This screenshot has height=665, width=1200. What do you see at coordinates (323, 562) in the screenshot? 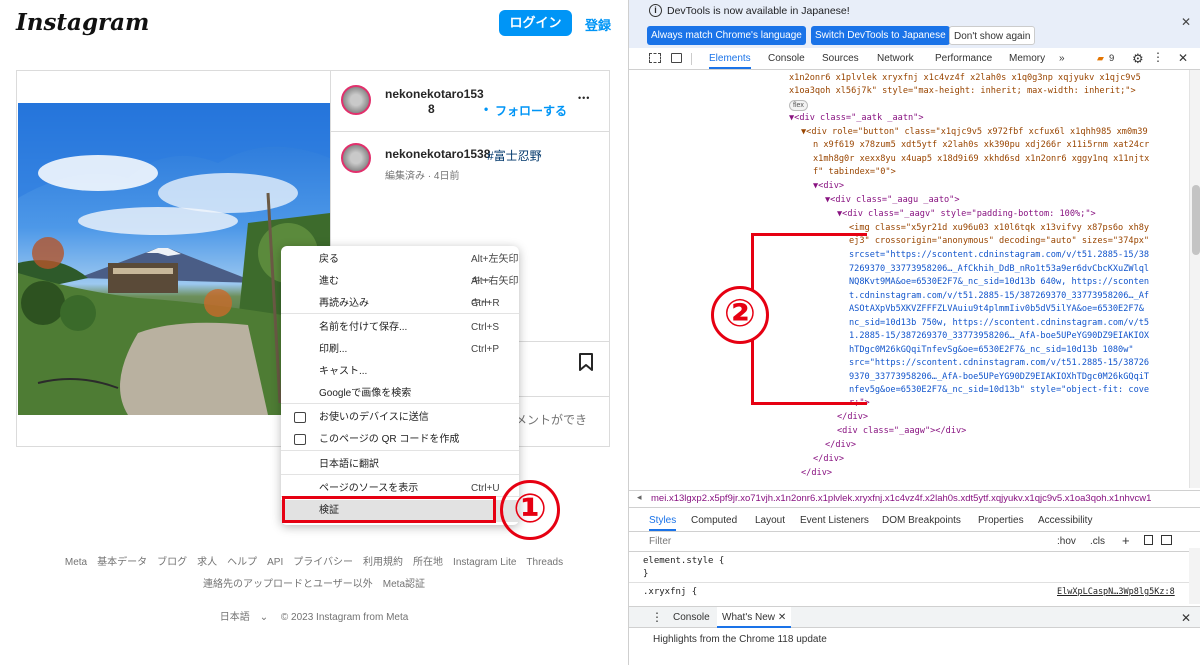
I see `footer-link: プライバシー` at bounding box center [323, 562].